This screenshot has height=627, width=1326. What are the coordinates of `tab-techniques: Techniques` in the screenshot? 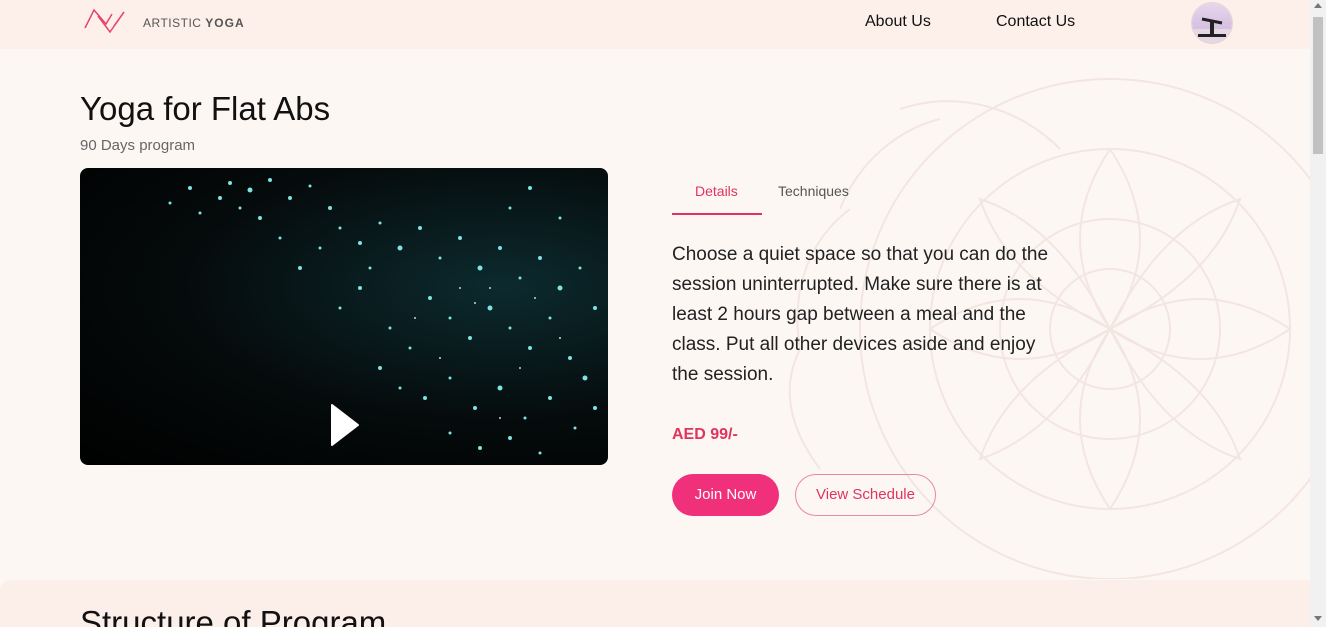 It's located at (813, 191).